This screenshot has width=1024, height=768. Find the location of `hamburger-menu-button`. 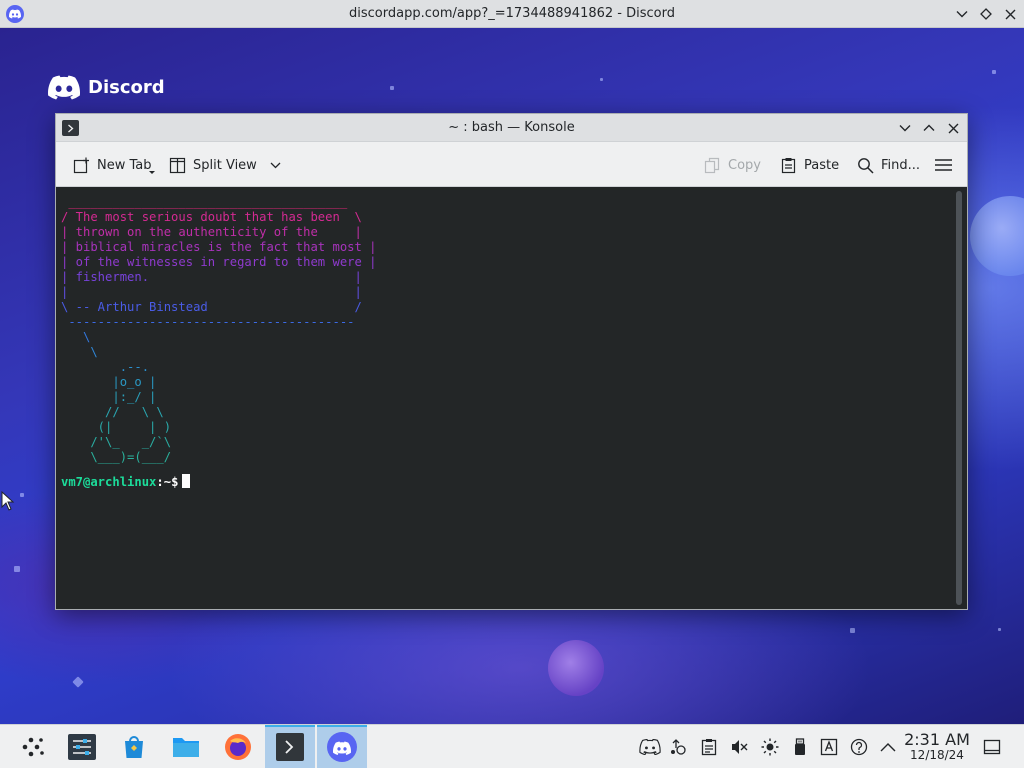

hamburger-menu-button is located at coordinates (943, 165).